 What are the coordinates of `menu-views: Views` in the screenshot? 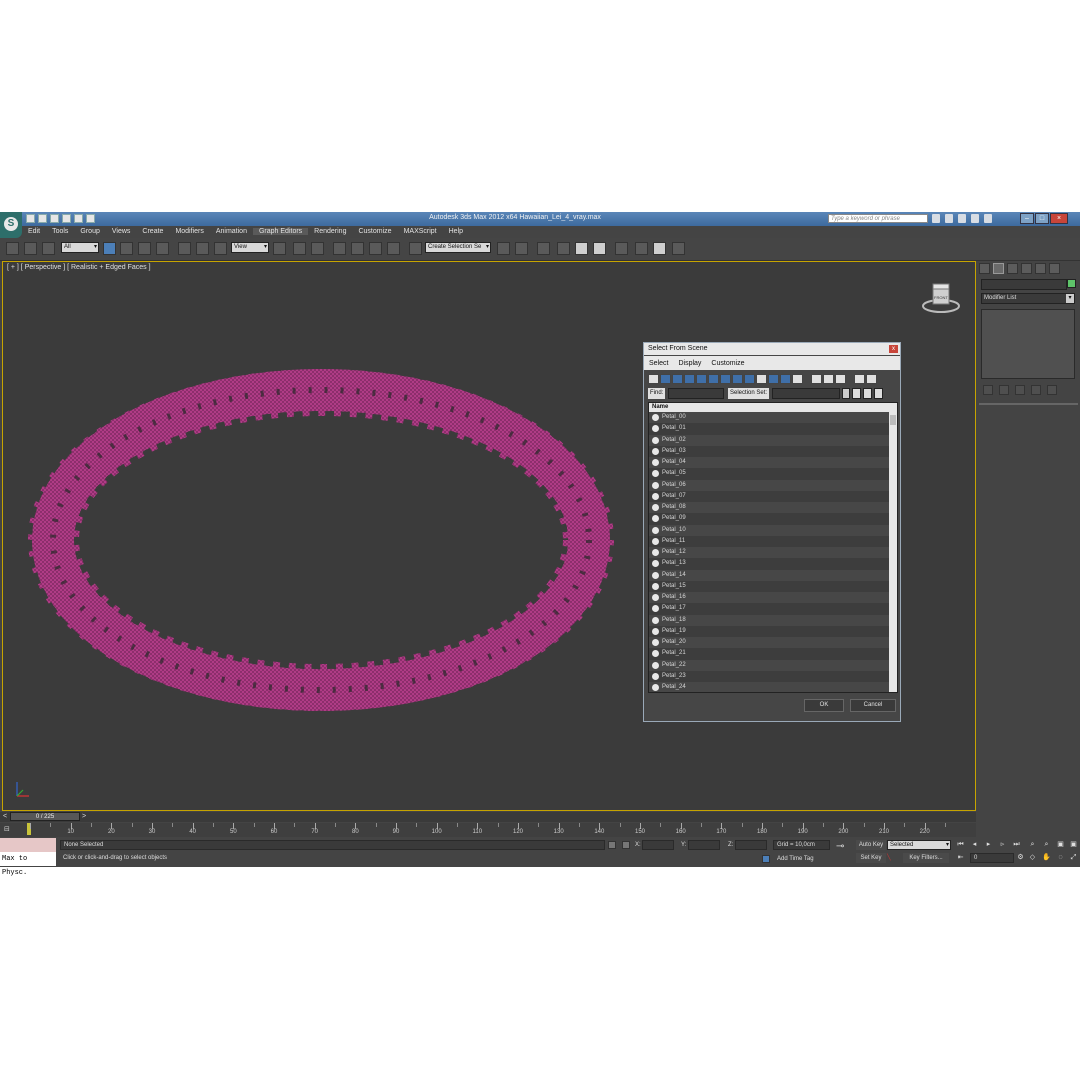 It's located at (121, 231).